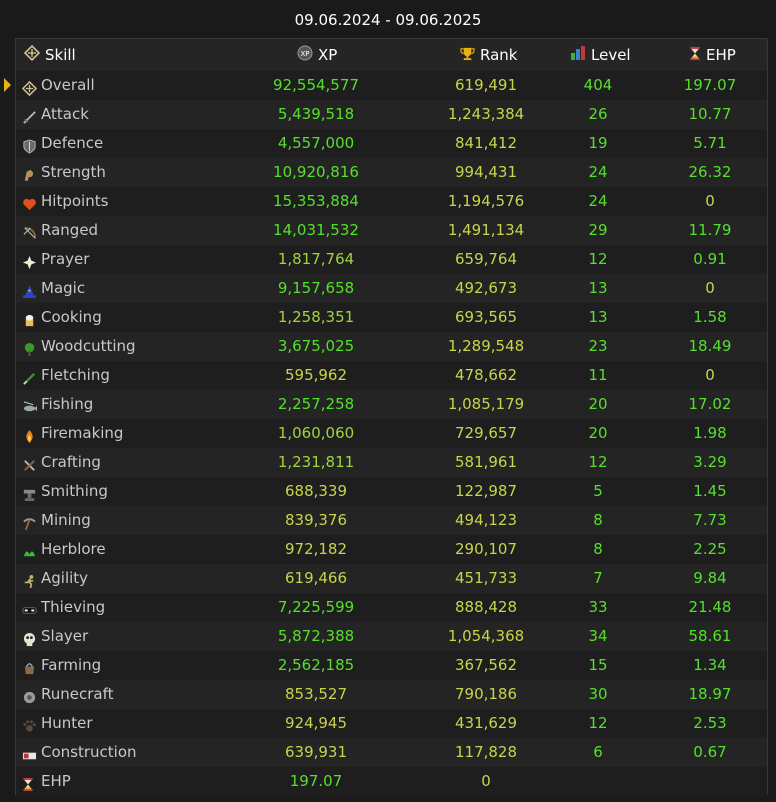 Image resolution: width=776 pixels, height=802 pixels. I want to click on table-row: Fishing 2,257,258 1,085,179 20 17.02, so click(391, 404).